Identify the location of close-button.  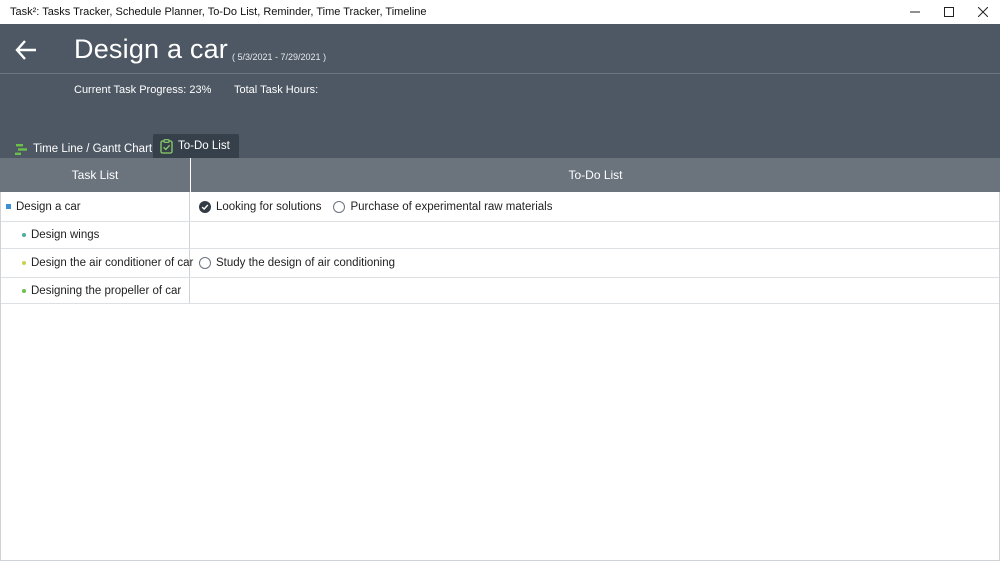
(983, 12).